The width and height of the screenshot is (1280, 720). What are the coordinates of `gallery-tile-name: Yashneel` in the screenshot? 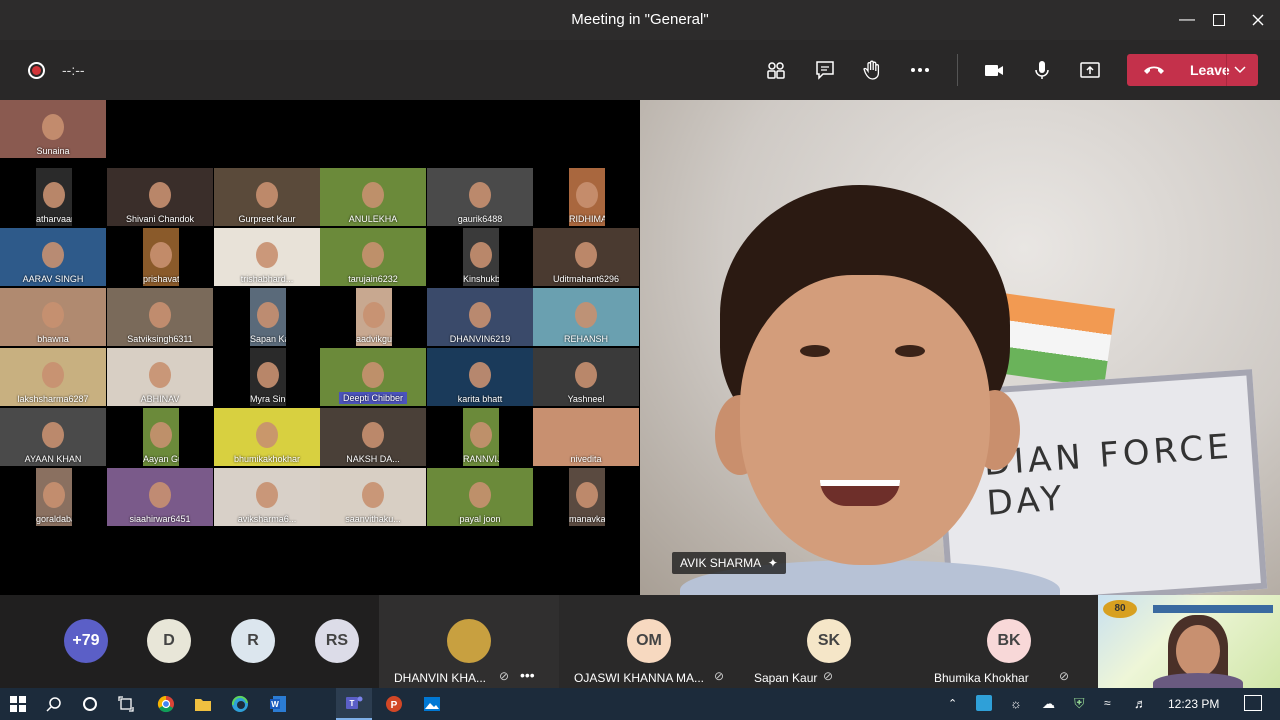 It's located at (586, 399).